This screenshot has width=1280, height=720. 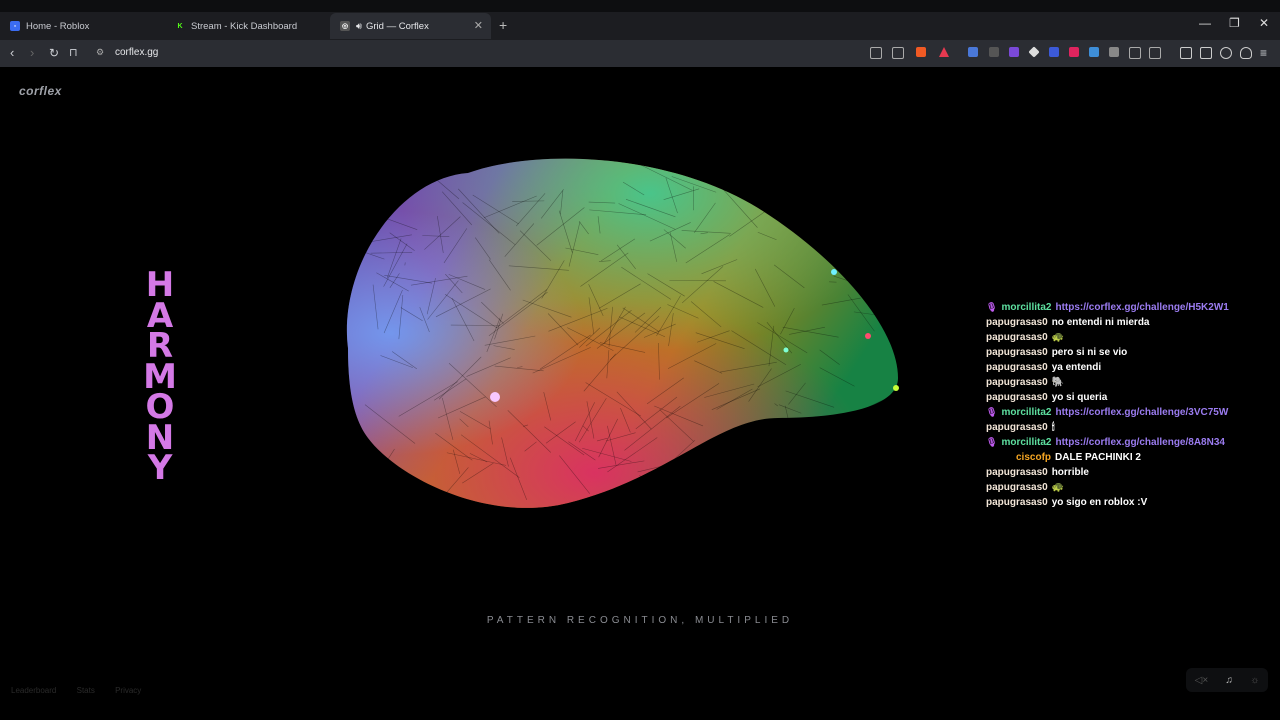 What do you see at coordinates (1070, 472) in the screenshot?
I see `chat-text: horrible` at bounding box center [1070, 472].